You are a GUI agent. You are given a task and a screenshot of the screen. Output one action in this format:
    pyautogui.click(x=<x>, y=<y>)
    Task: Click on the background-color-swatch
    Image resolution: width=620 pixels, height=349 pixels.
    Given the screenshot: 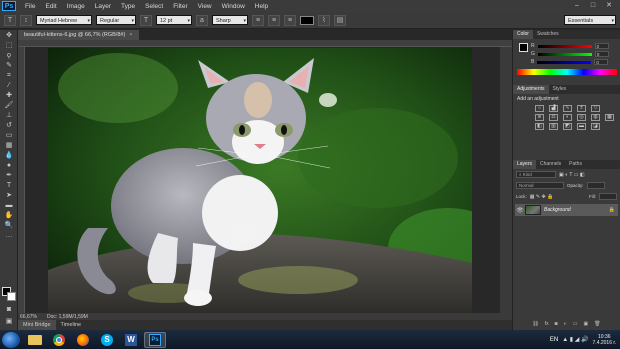 What is the action you would take?
    pyautogui.click(x=11, y=296)
    